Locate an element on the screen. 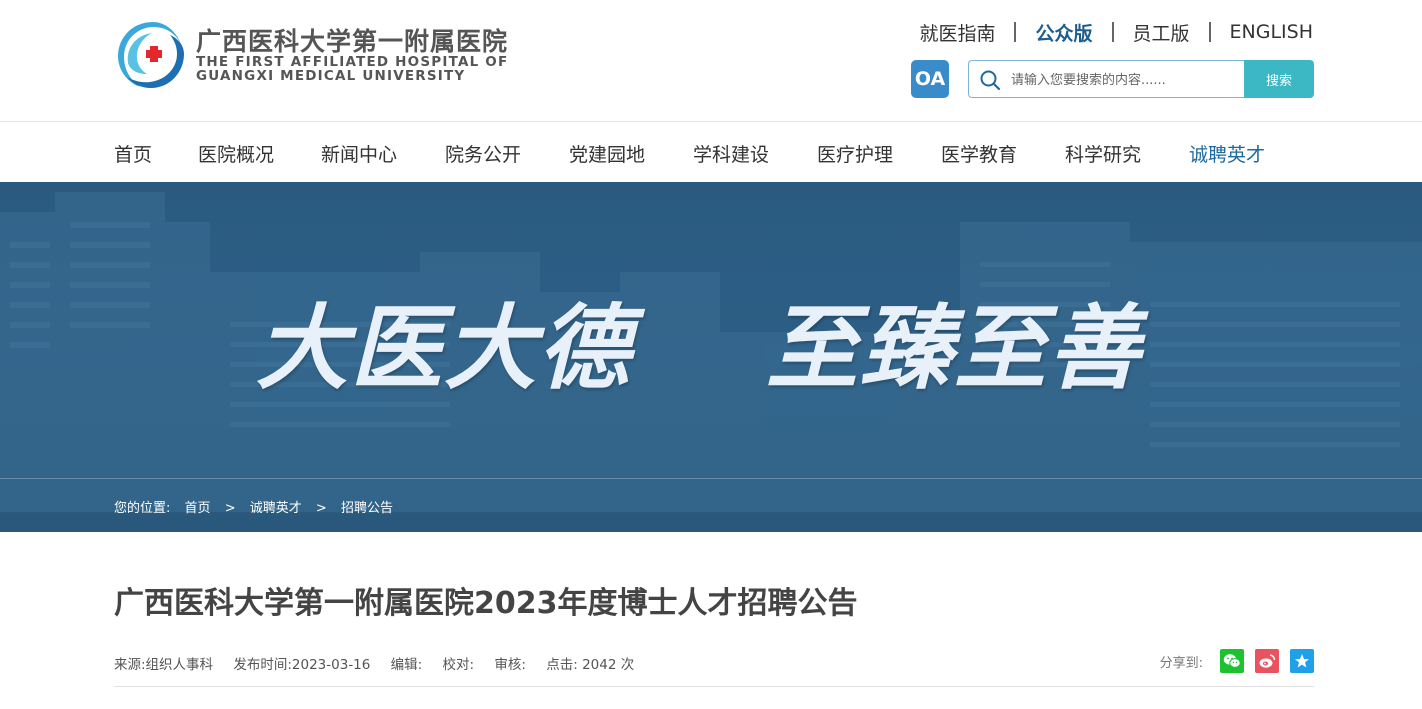  breadcrumb: 您的位置: 首页 > 诚聘英才 > 招聘公告 is located at coordinates (258, 506).